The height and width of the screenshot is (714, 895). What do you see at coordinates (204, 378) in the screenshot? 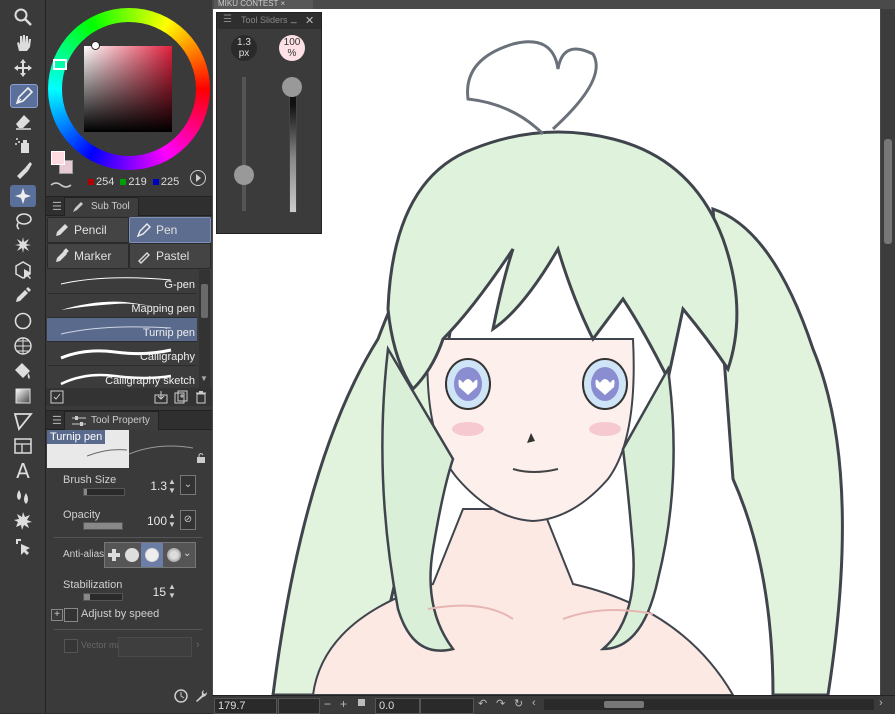
I see `scroll-down-icon: ▼` at bounding box center [204, 378].